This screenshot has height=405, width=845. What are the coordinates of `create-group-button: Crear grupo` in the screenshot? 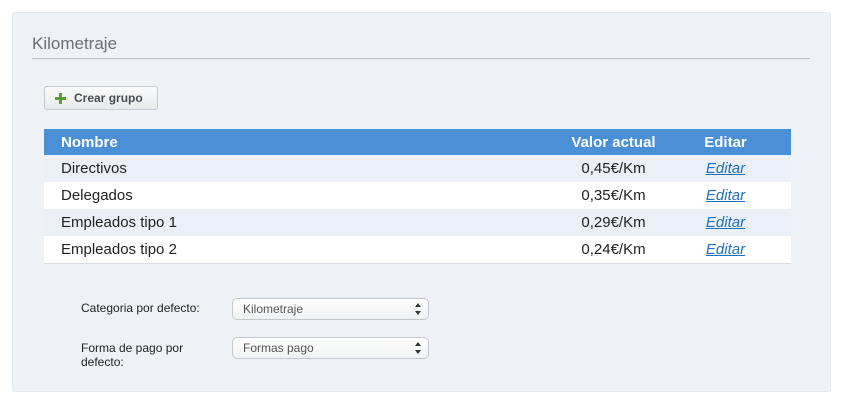 It's located at (101, 98).